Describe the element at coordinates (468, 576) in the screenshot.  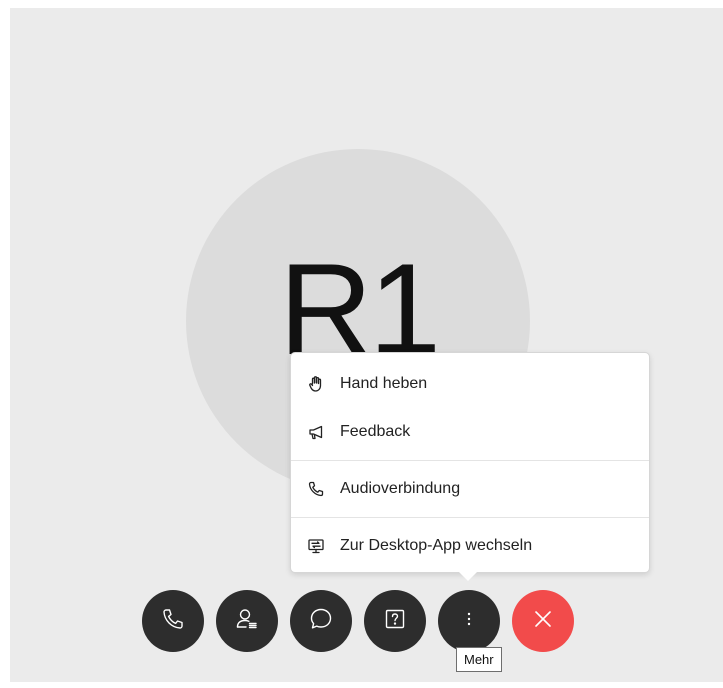
I see `menu-pointer` at that location.